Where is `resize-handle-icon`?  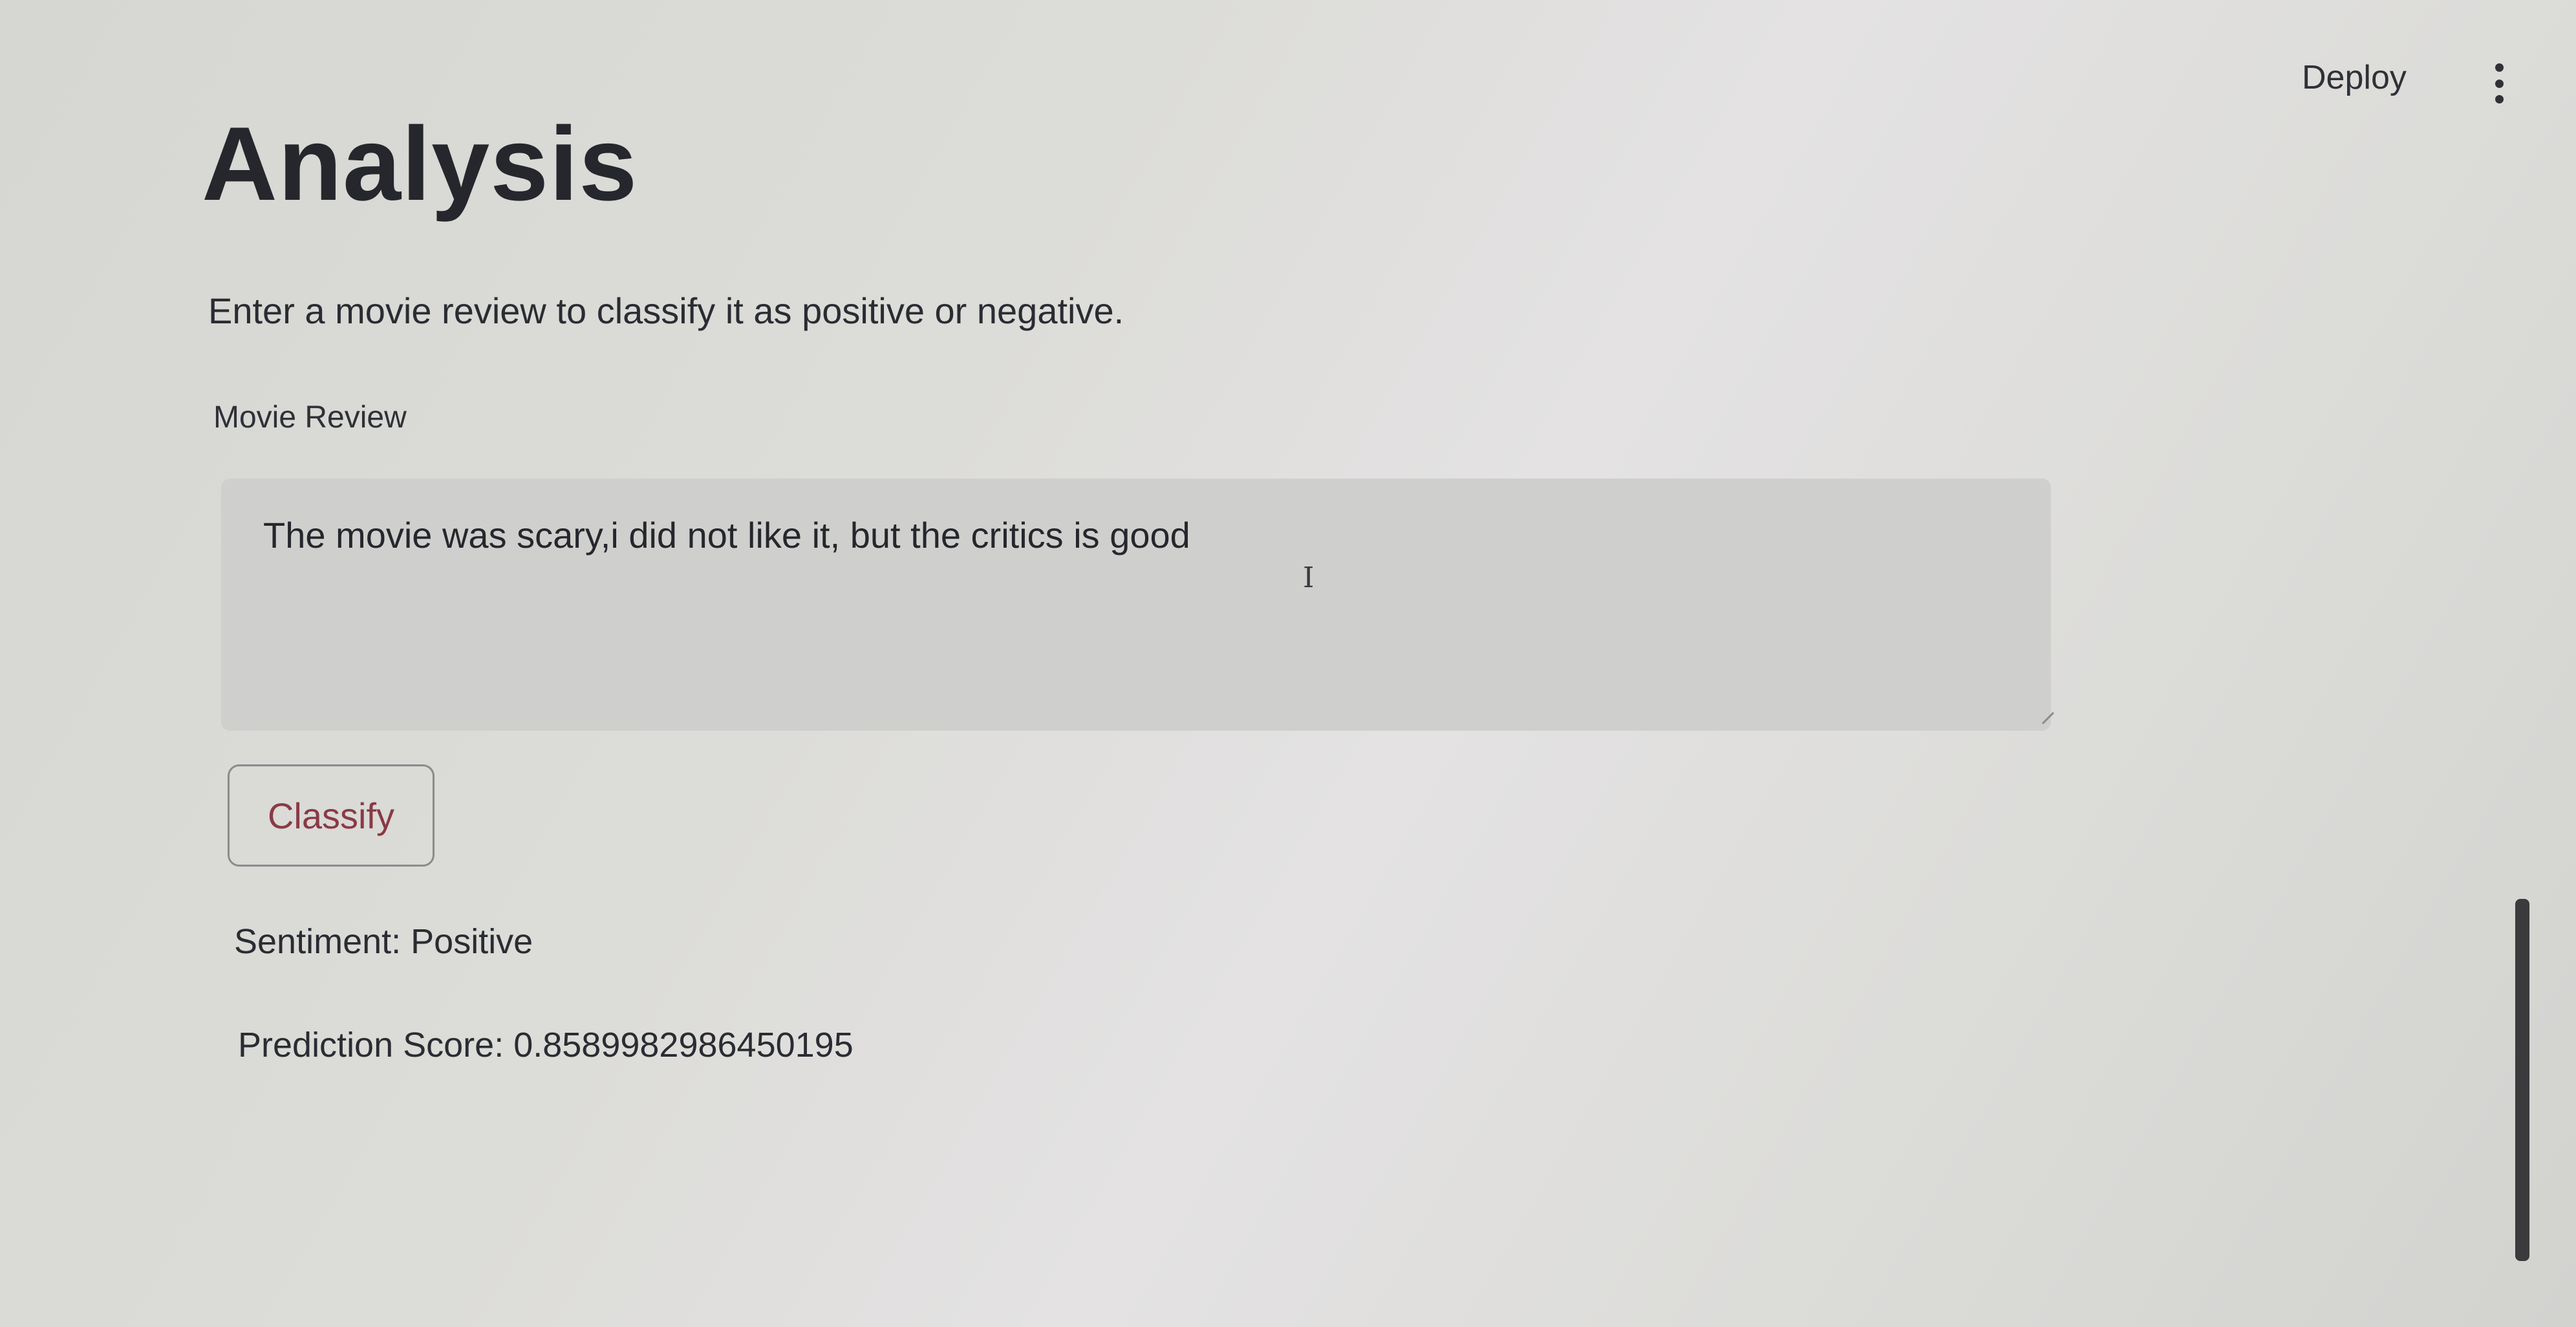
resize-handle-icon is located at coordinates (2042, 712).